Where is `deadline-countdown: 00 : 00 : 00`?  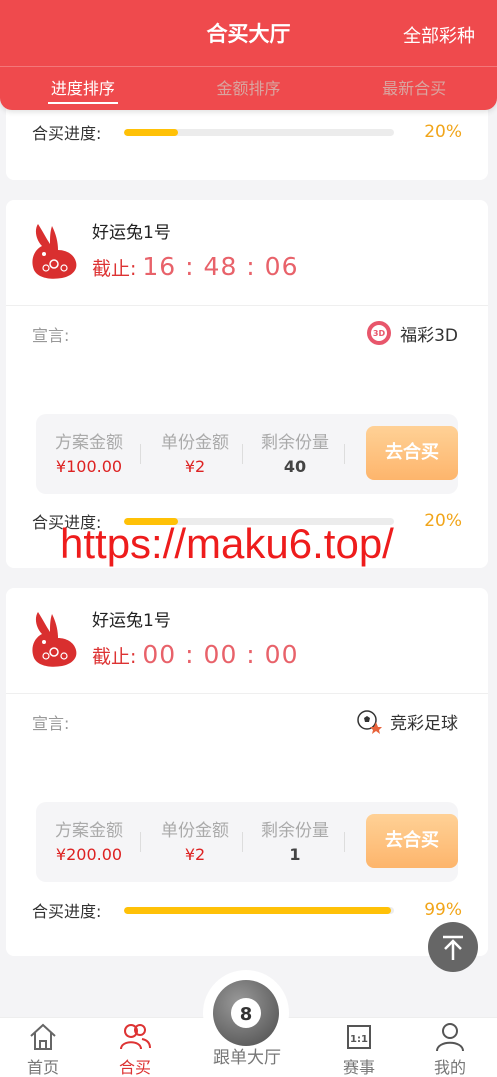 deadline-countdown: 00 : 00 : 00 is located at coordinates (220, 654).